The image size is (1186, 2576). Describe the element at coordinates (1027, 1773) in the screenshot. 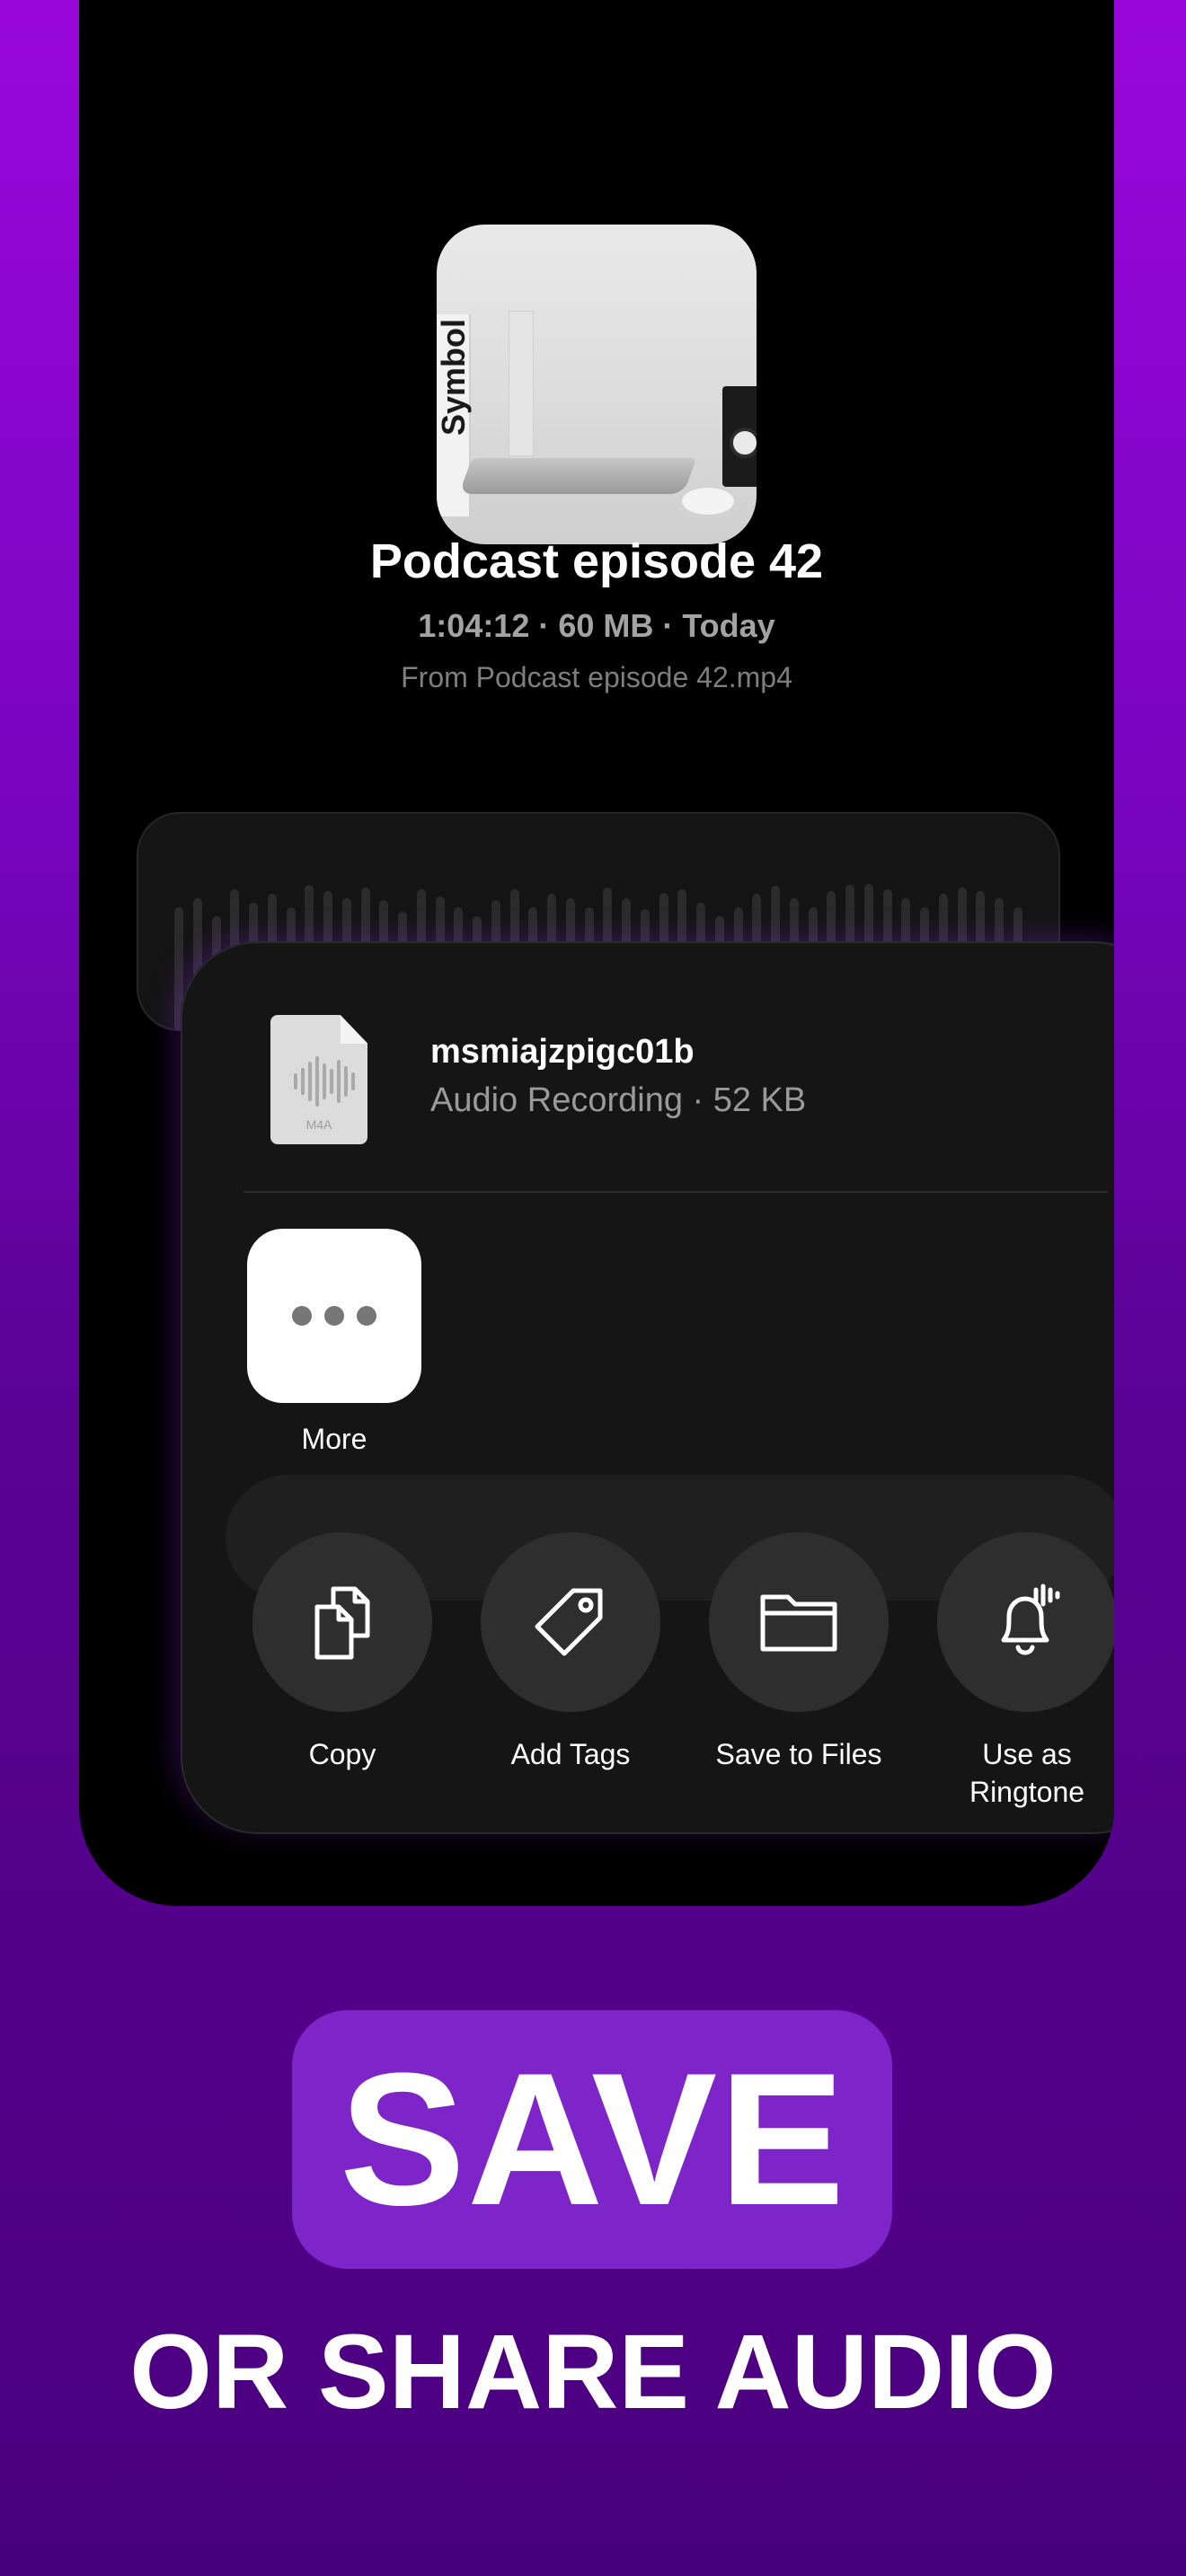

I see `use-as-ringtone-label: Use as Ringtone` at that location.